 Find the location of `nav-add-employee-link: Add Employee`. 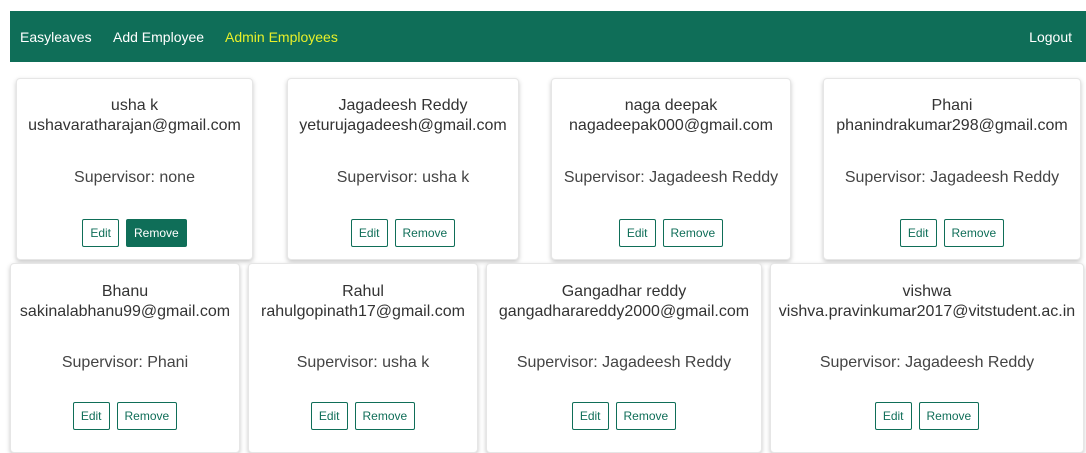

nav-add-employee-link: Add Employee is located at coordinates (158, 37).